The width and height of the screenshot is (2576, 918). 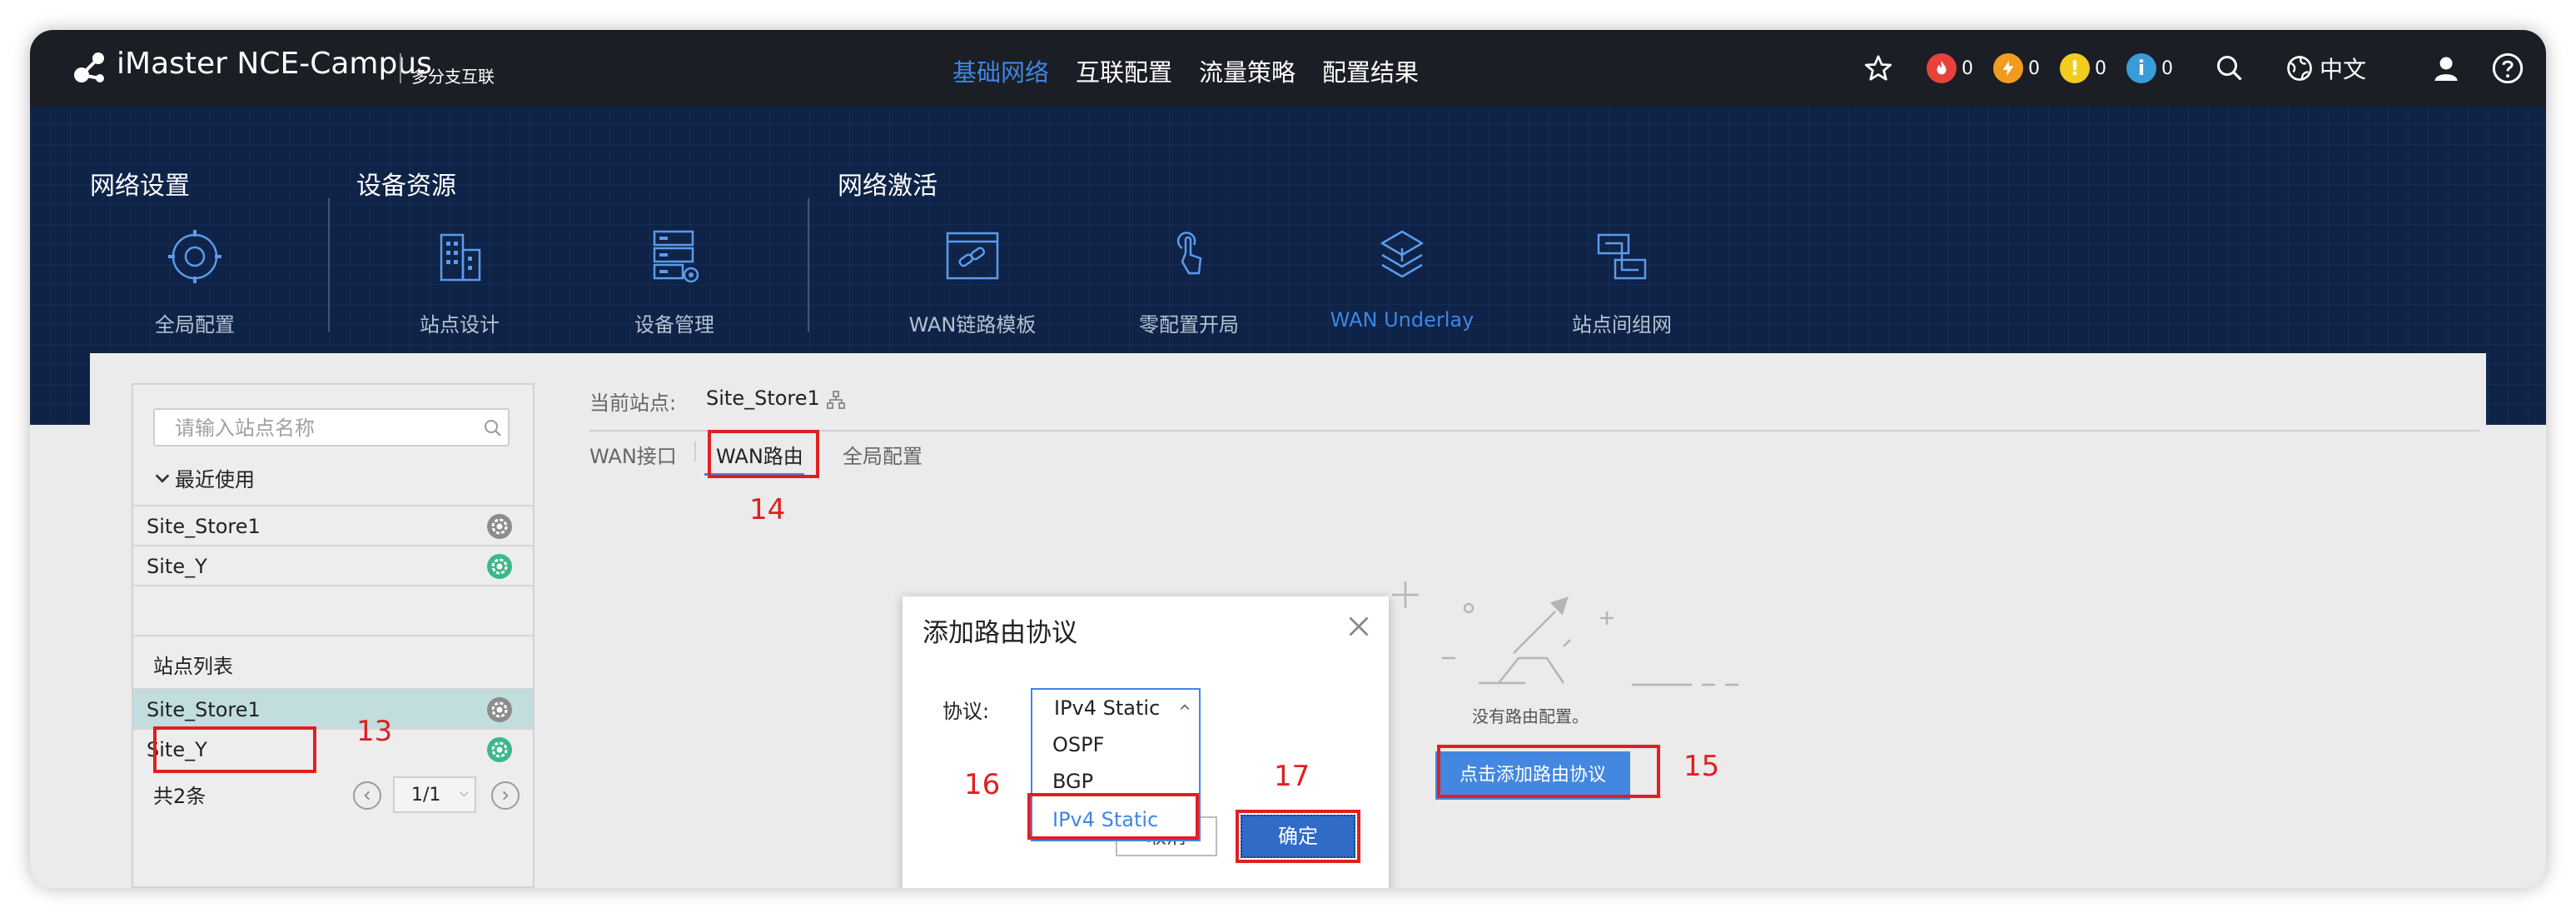 What do you see at coordinates (1622, 325) in the screenshot?
I see `tile-label: 站点间组网` at bounding box center [1622, 325].